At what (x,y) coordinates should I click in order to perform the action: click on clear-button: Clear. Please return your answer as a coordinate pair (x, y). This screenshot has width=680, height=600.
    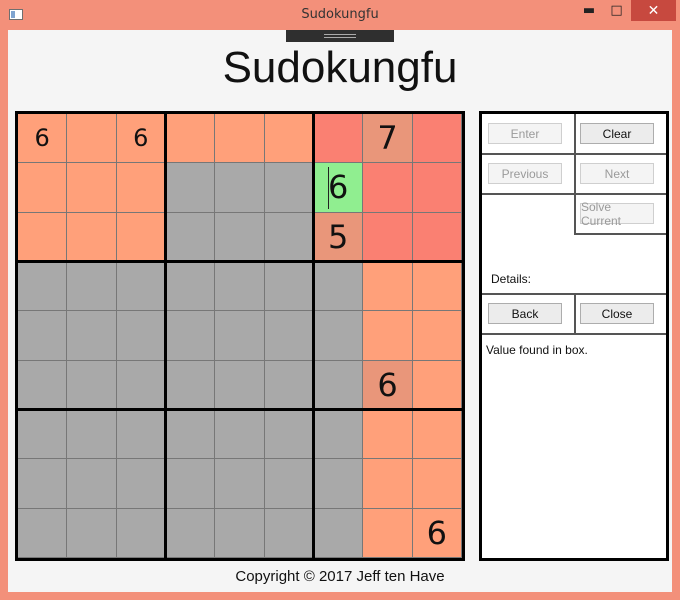
    Looking at the image, I should click on (617, 133).